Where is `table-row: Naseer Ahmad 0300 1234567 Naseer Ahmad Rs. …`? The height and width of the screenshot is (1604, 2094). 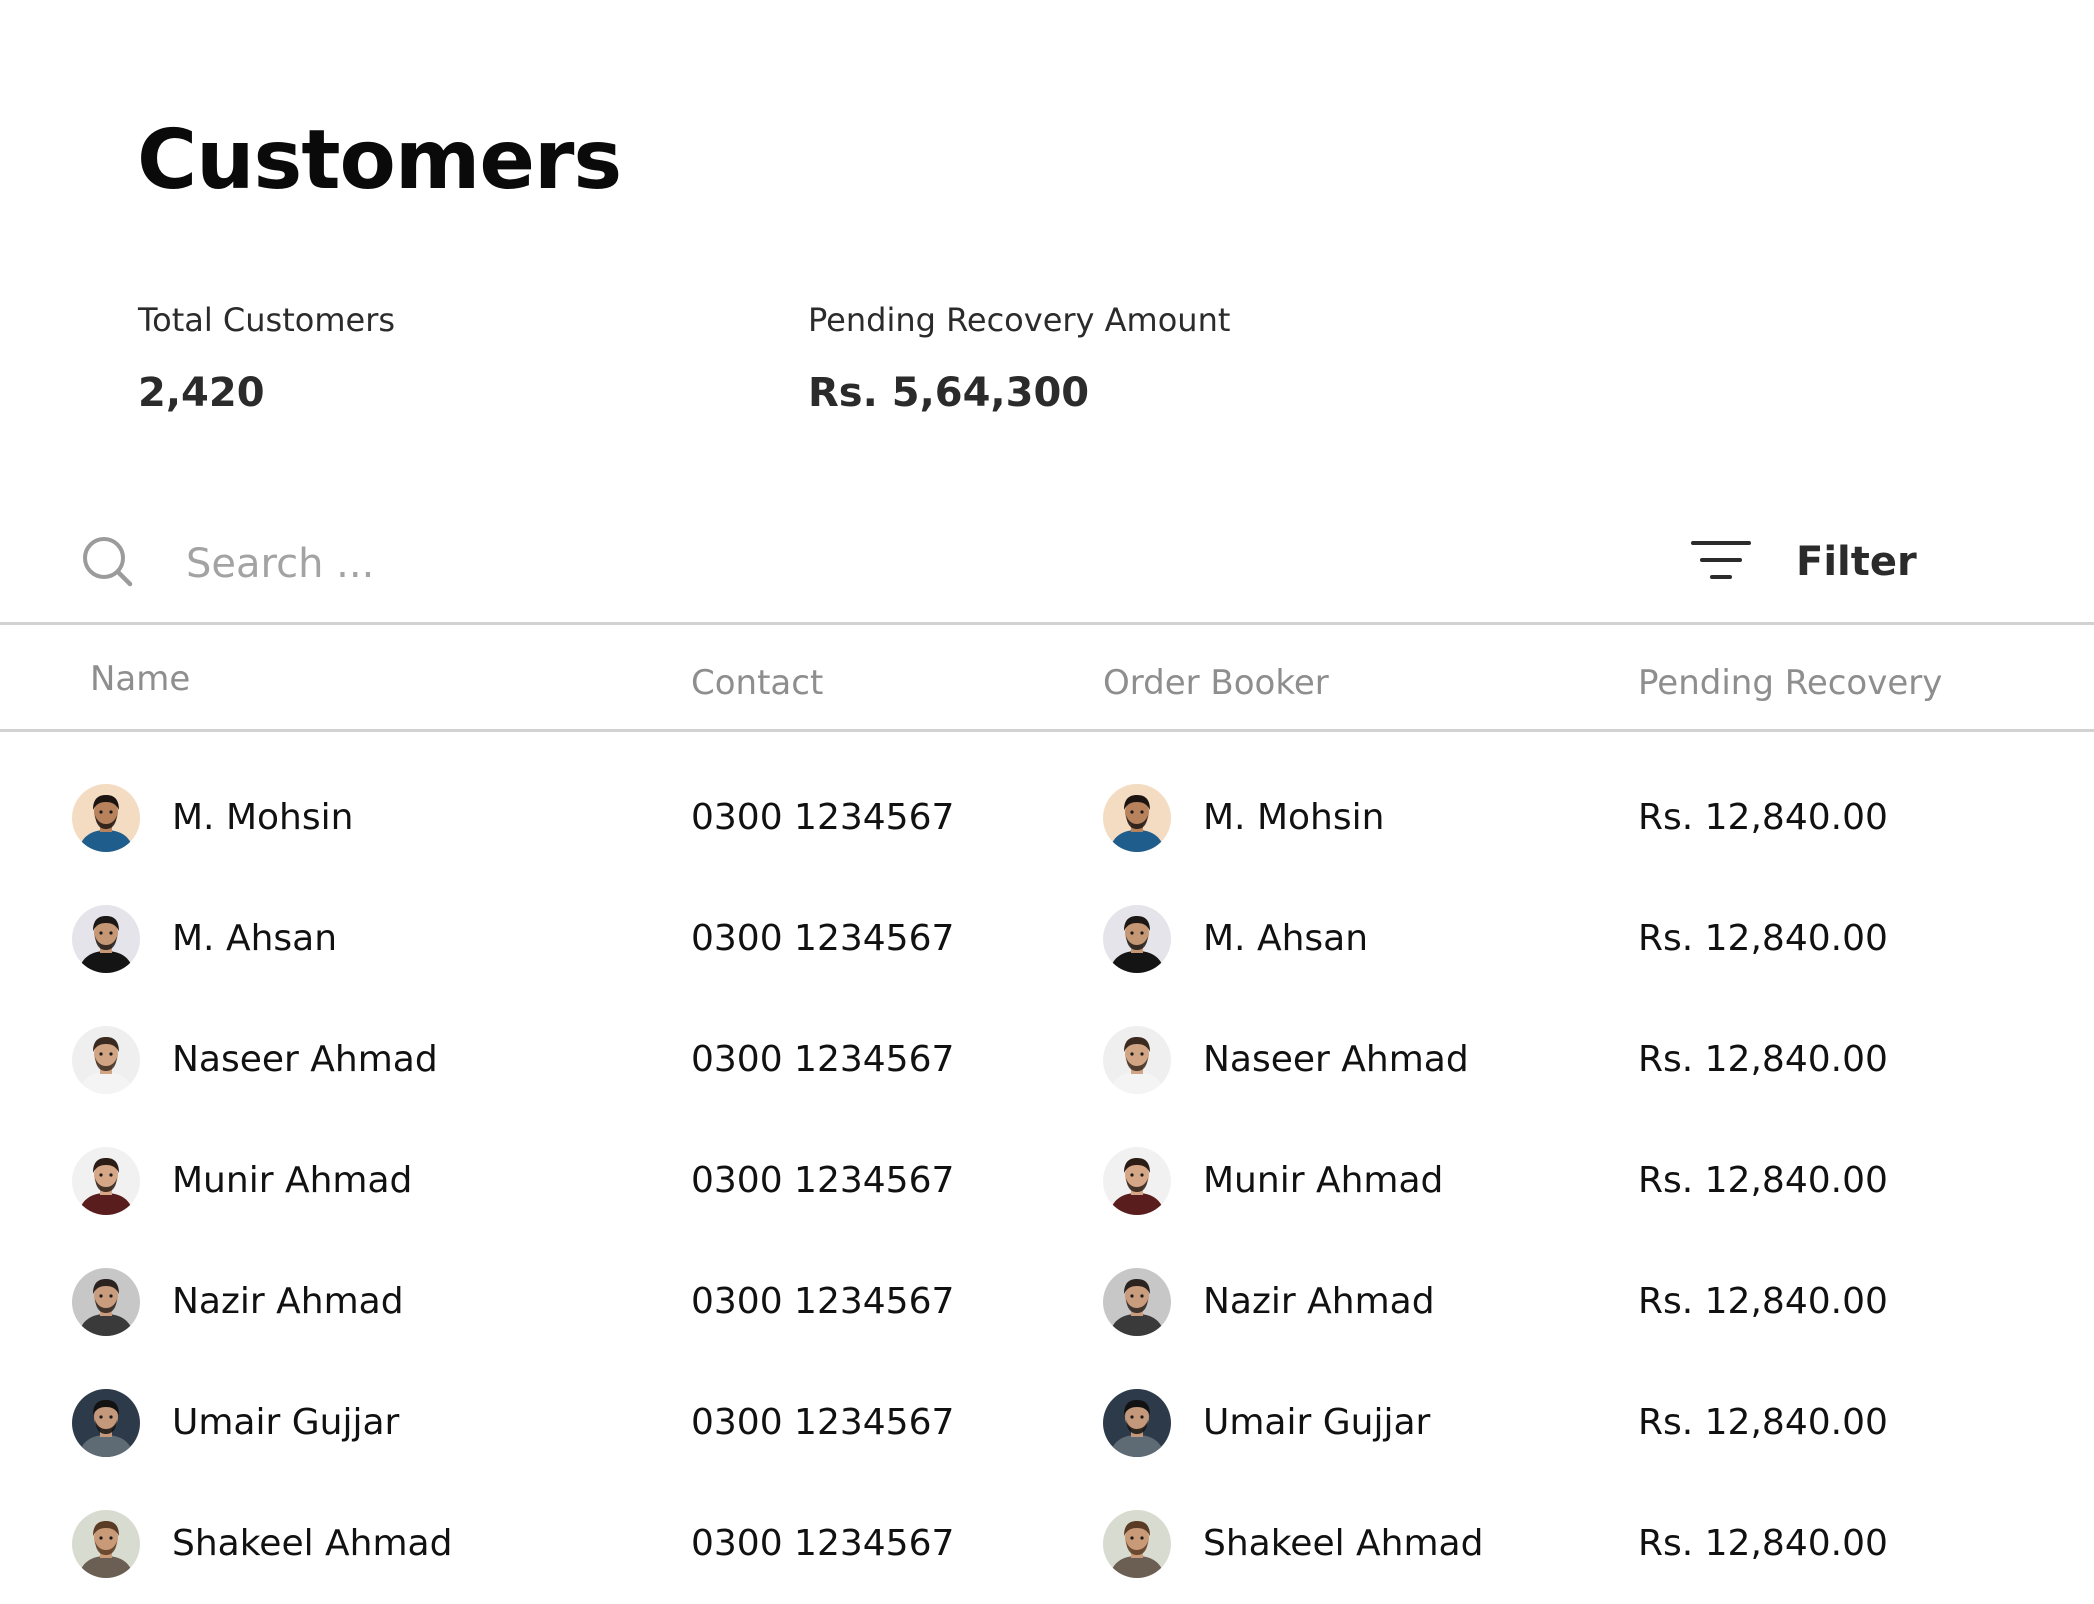
table-row: Naseer Ahmad 0300 1234567 Naseer Ahmad Rs. … is located at coordinates (1047, 1059).